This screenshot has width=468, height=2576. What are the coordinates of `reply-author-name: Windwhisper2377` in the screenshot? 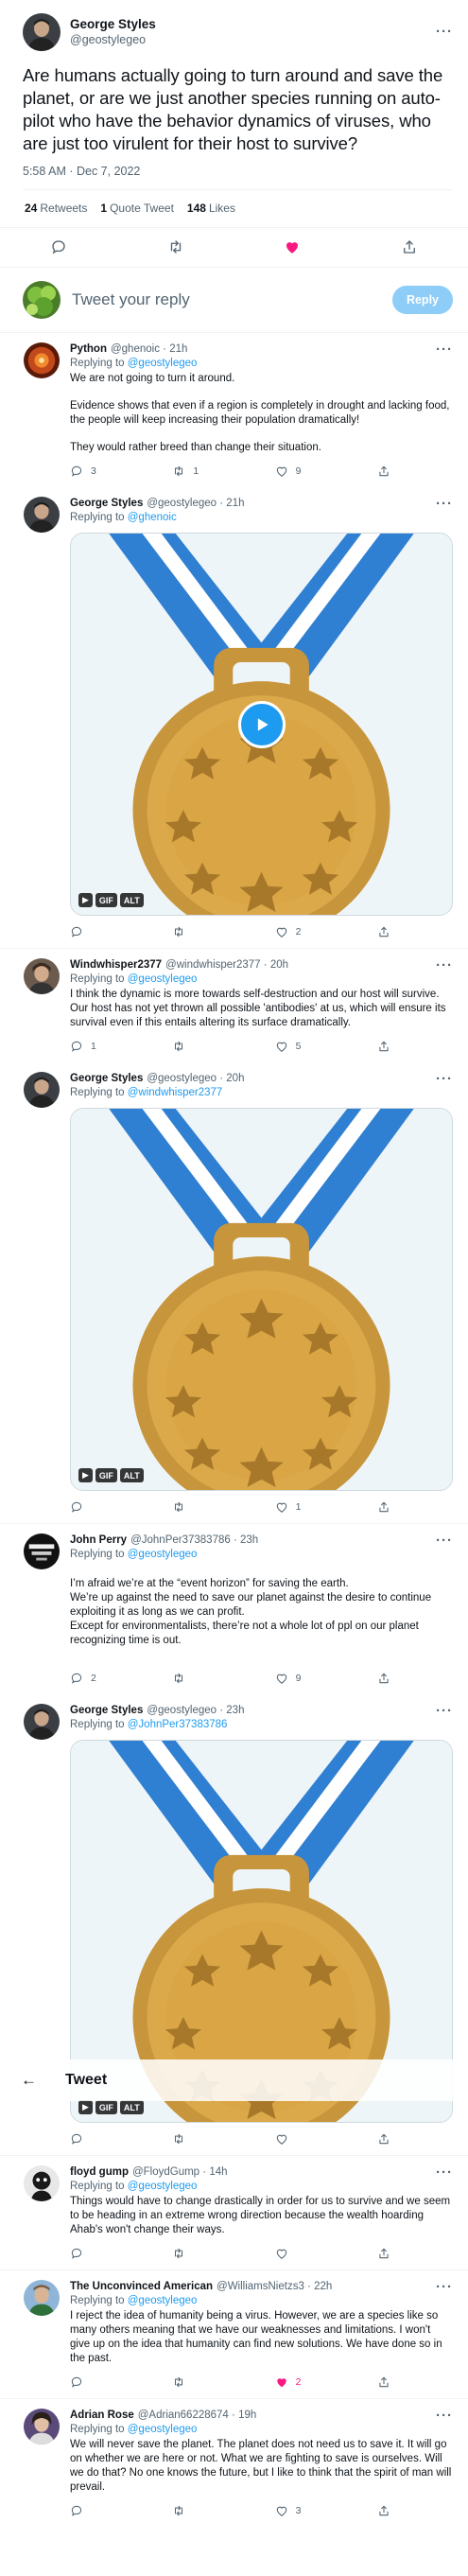 It's located at (116, 966).